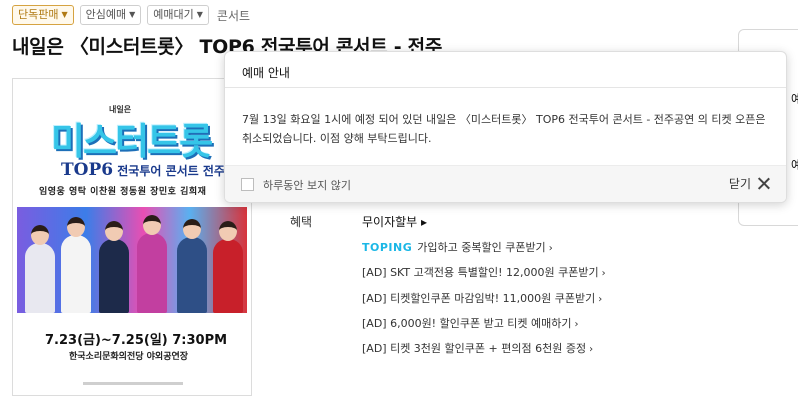  What do you see at coordinates (387, 247) in the screenshot?
I see `toping-logo: TOPING` at bounding box center [387, 247].